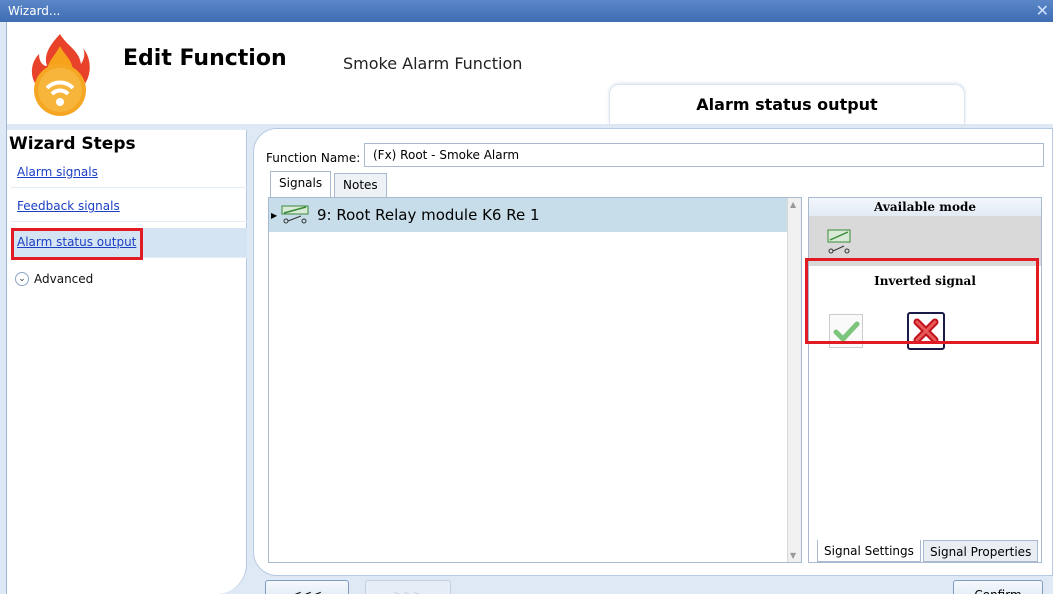 The image size is (1053, 594). I want to click on list-item: ▶ 9: Root Relay module K6 Re 1, so click(528, 215).